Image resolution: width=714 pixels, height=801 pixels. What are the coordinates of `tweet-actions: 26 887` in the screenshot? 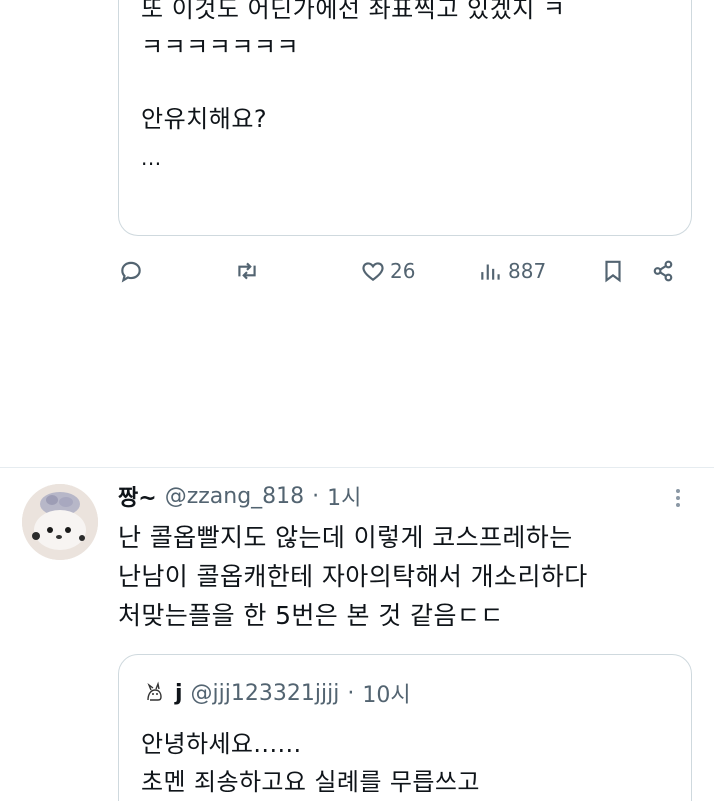 It's located at (401, 271).